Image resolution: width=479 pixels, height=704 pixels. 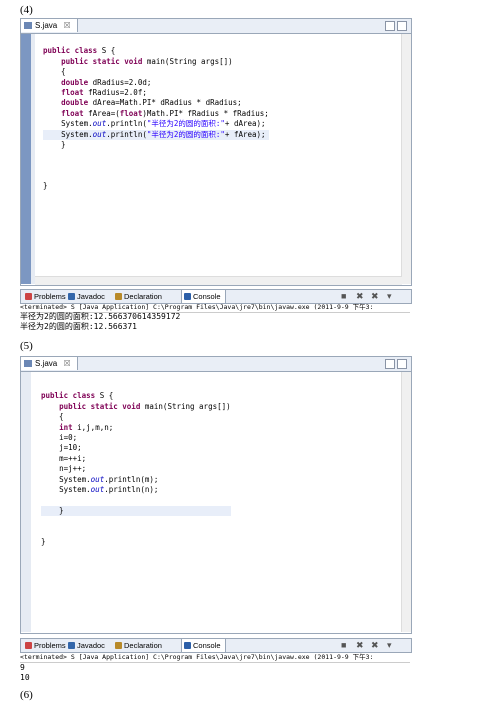 I want to click on code-line: System.out.println(n);, so click(x=109, y=489).